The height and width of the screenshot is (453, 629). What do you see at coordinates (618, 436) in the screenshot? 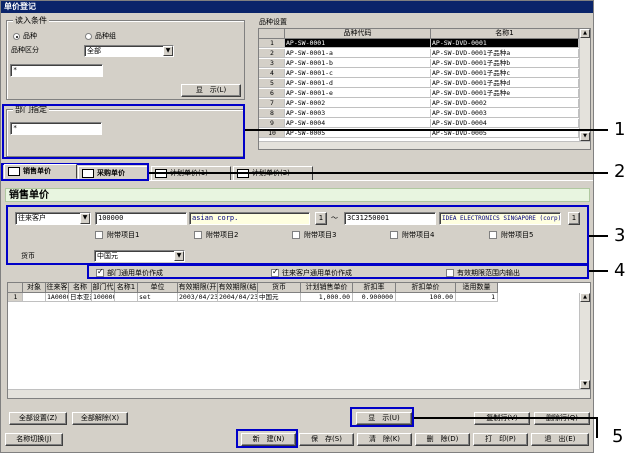
I see `callout-number-5: 5` at bounding box center [618, 436].